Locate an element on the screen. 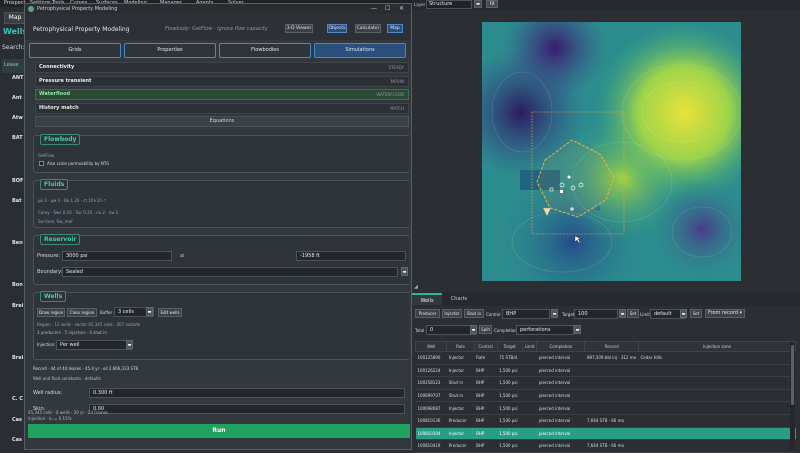 The image size is (800, 453). tab-flowbodies: Flowbodies is located at coordinates (265, 50).